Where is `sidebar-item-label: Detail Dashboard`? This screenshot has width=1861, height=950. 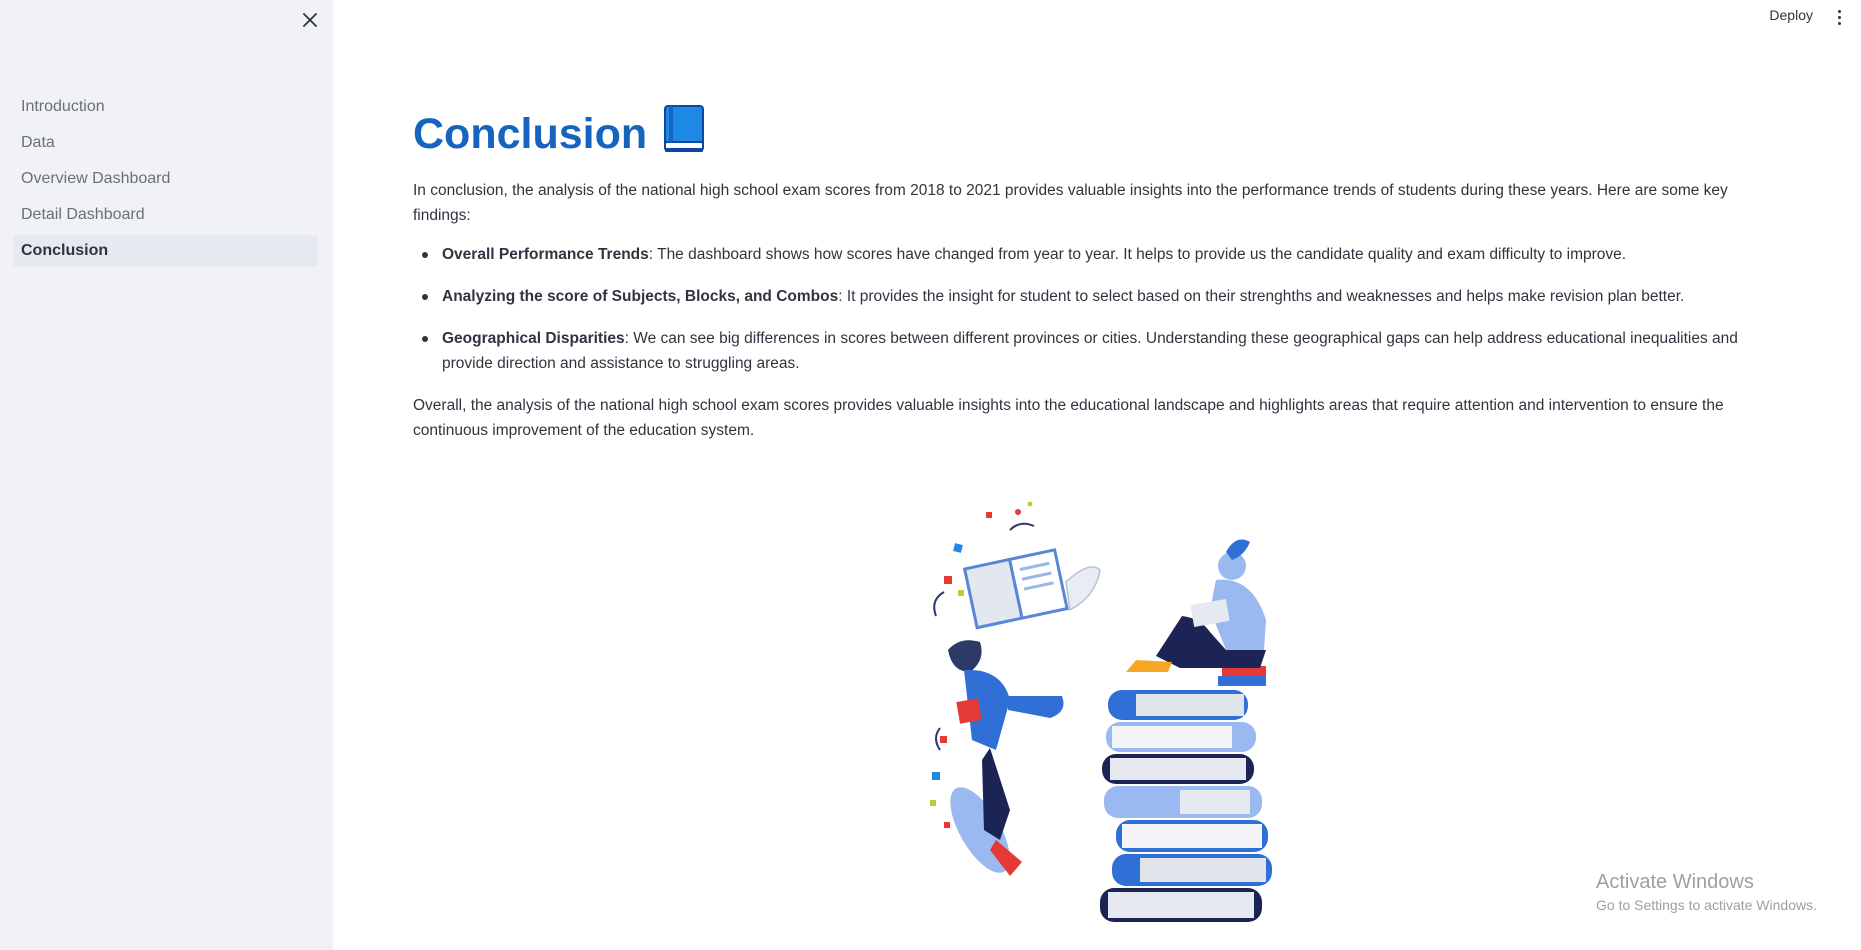 sidebar-item-label: Detail Dashboard is located at coordinates (83, 214).